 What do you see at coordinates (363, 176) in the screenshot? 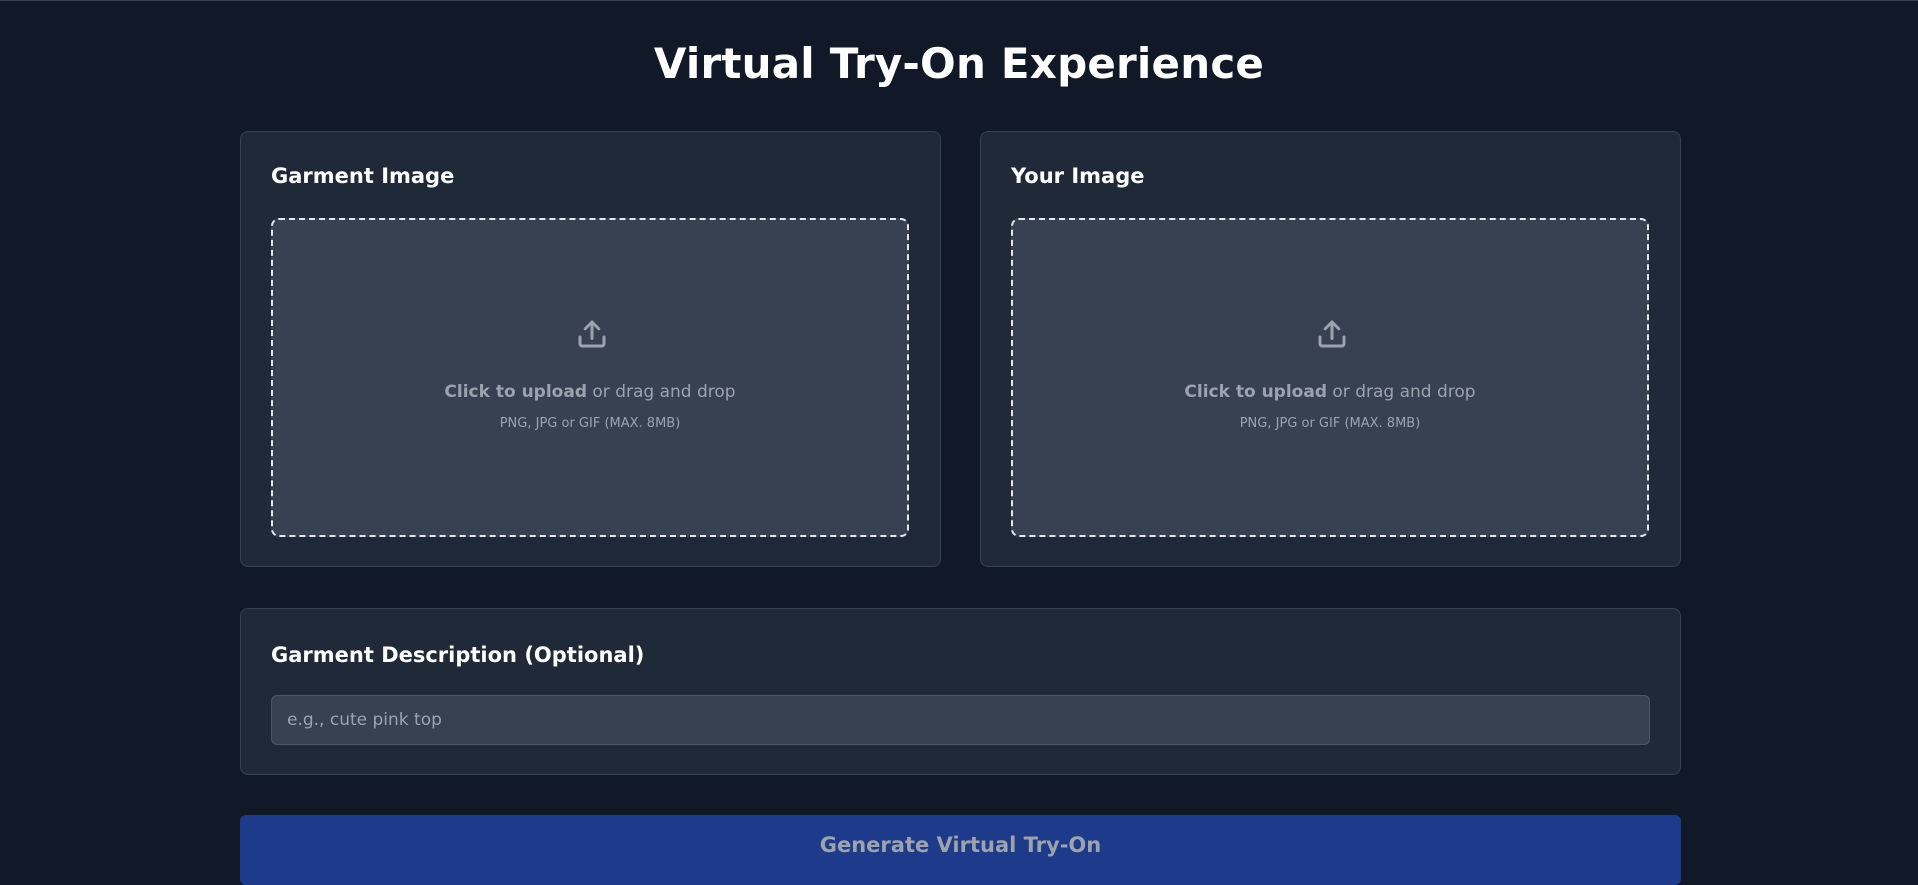
I see `garment-image-title: Garment Image` at bounding box center [363, 176].